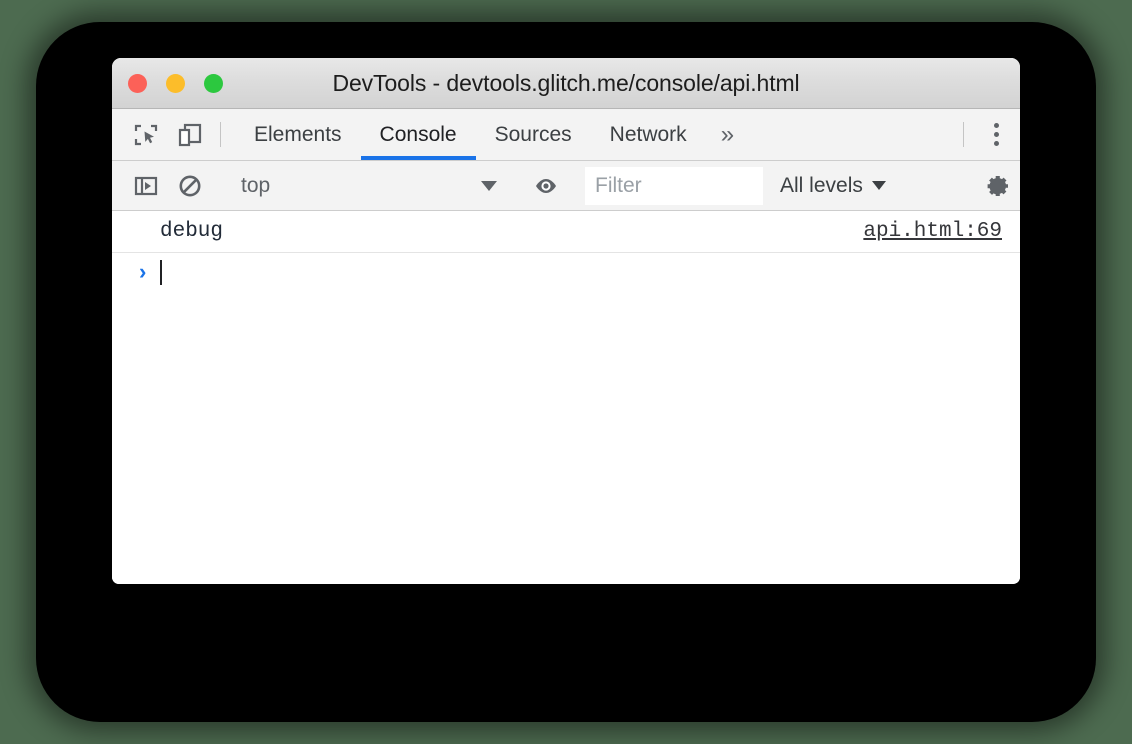 The image size is (1132, 744). What do you see at coordinates (368, 186) in the screenshot?
I see `execution-context-selector: top` at bounding box center [368, 186].